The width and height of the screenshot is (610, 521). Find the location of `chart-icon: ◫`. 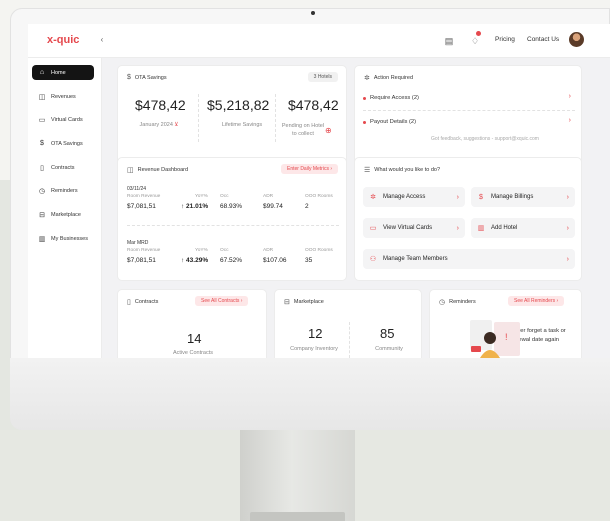

chart-icon: ◫ is located at coordinates (42, 97).